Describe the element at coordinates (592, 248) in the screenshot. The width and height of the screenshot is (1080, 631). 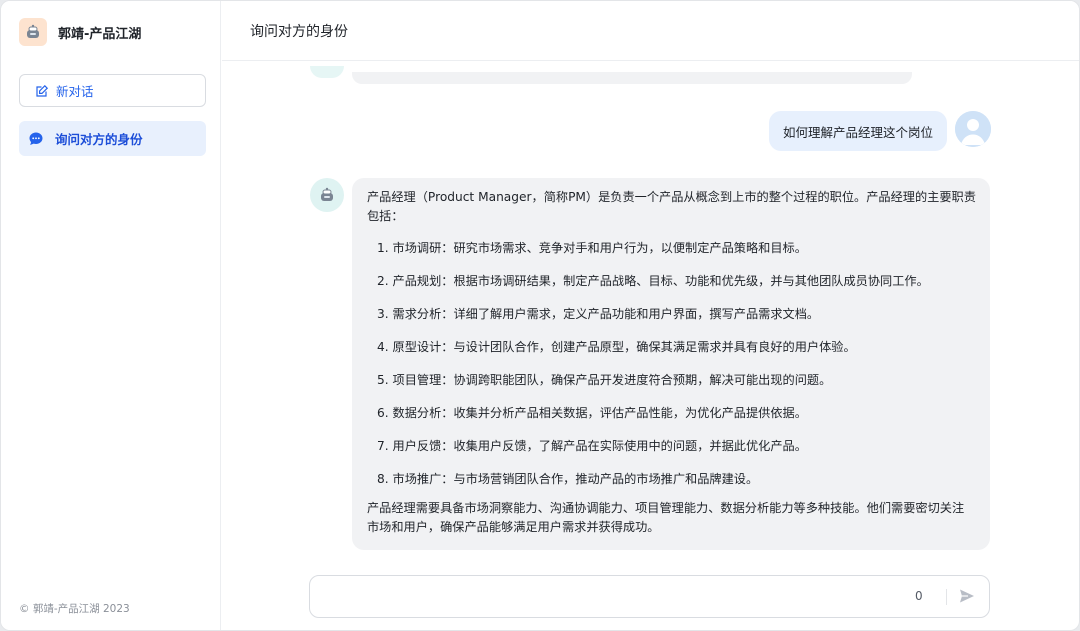
I see `list-item: 1. 市场调研：研究市场需求、竞争对手和用户行为，以便制定产品策略和目标。` at that location.